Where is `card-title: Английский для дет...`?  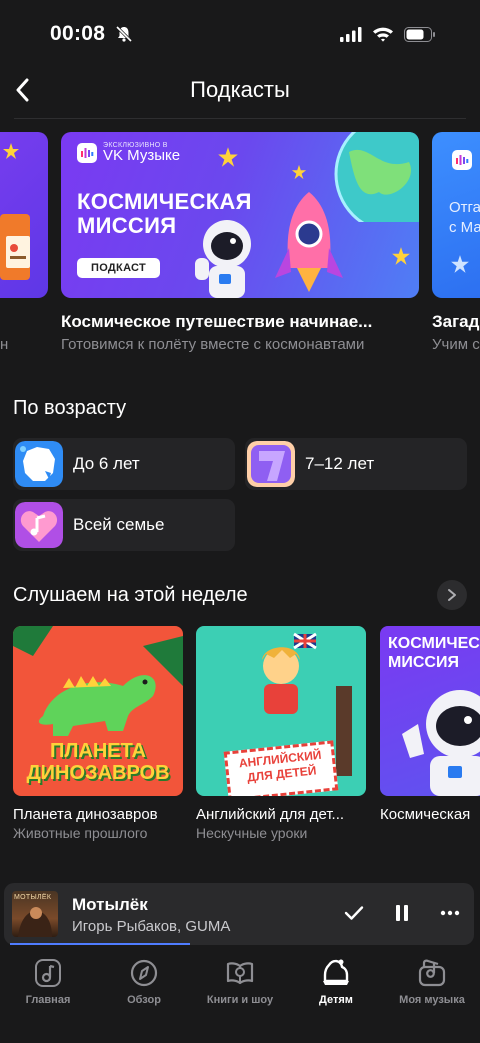 card-title: Английский для дет... is located at coordinates (270, 814).